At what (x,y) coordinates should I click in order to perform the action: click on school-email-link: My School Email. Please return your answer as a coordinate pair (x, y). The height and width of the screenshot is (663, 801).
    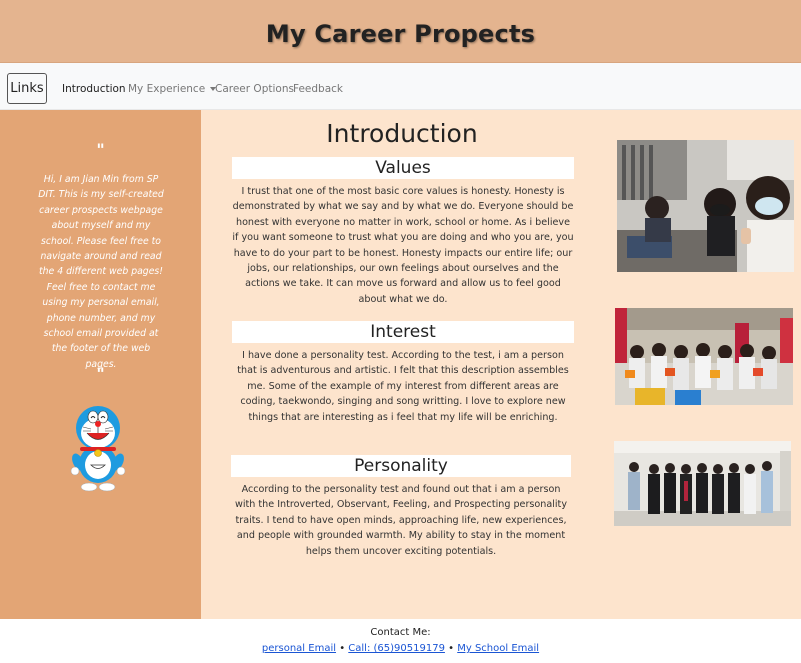
    Looking at the image, I should click on (498, 648).